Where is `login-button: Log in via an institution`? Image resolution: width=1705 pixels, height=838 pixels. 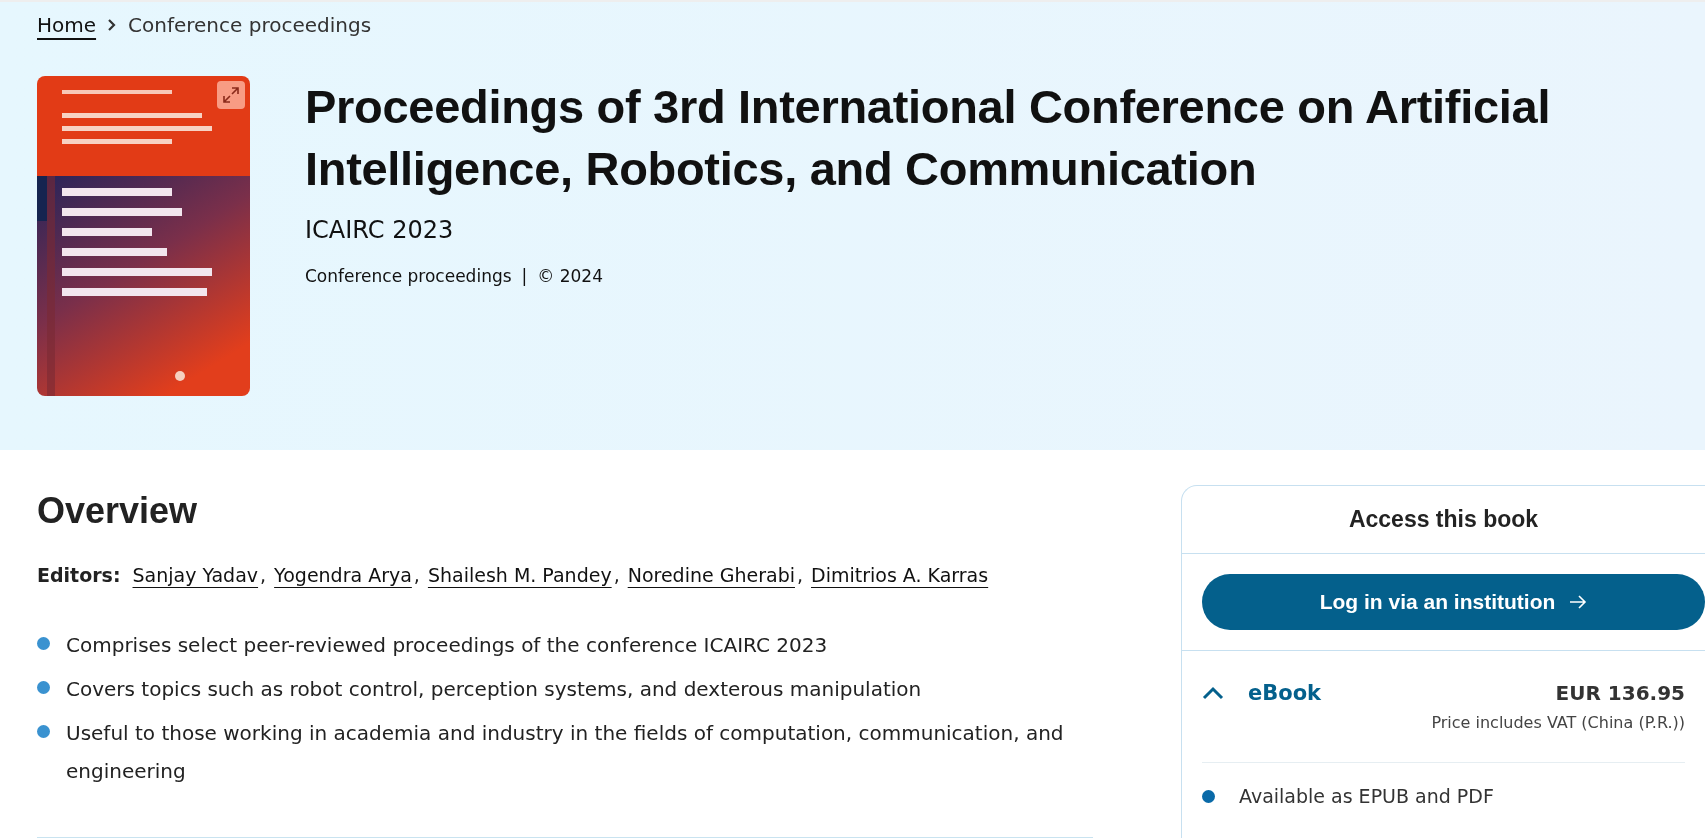
login-button: Log in via an institution is located at coordinates (1453, 602).